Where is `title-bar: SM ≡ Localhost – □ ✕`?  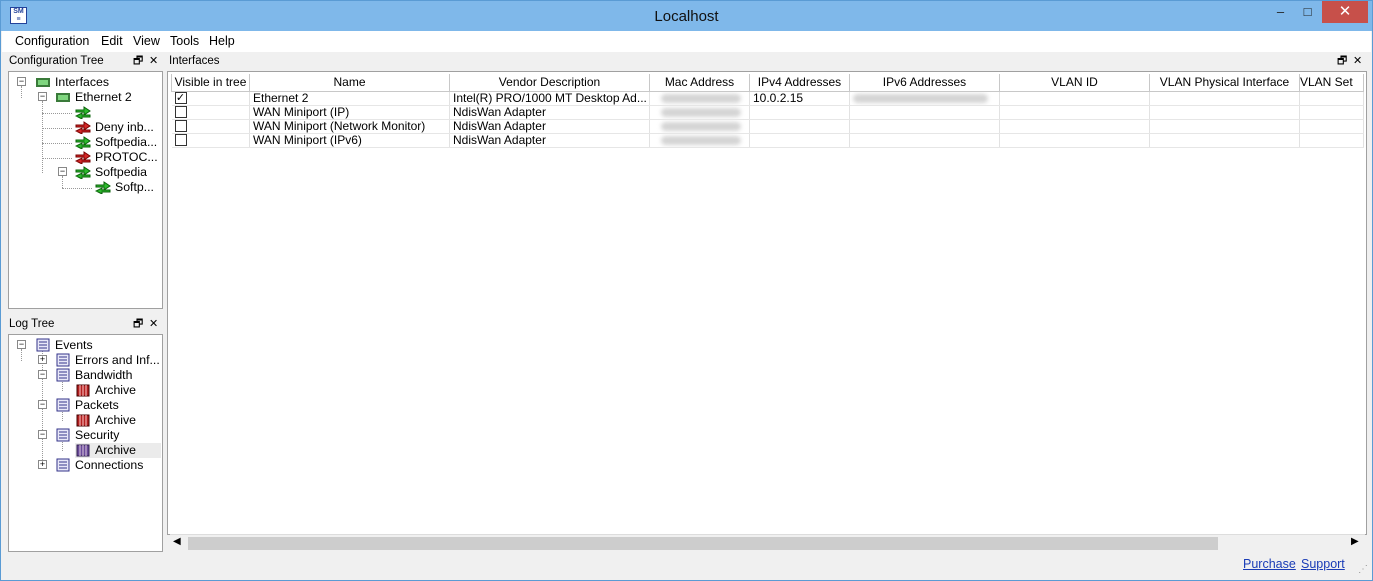
title-bar: SM ≡ Localhost – □ ✕ is located at coordinates (686, 16).